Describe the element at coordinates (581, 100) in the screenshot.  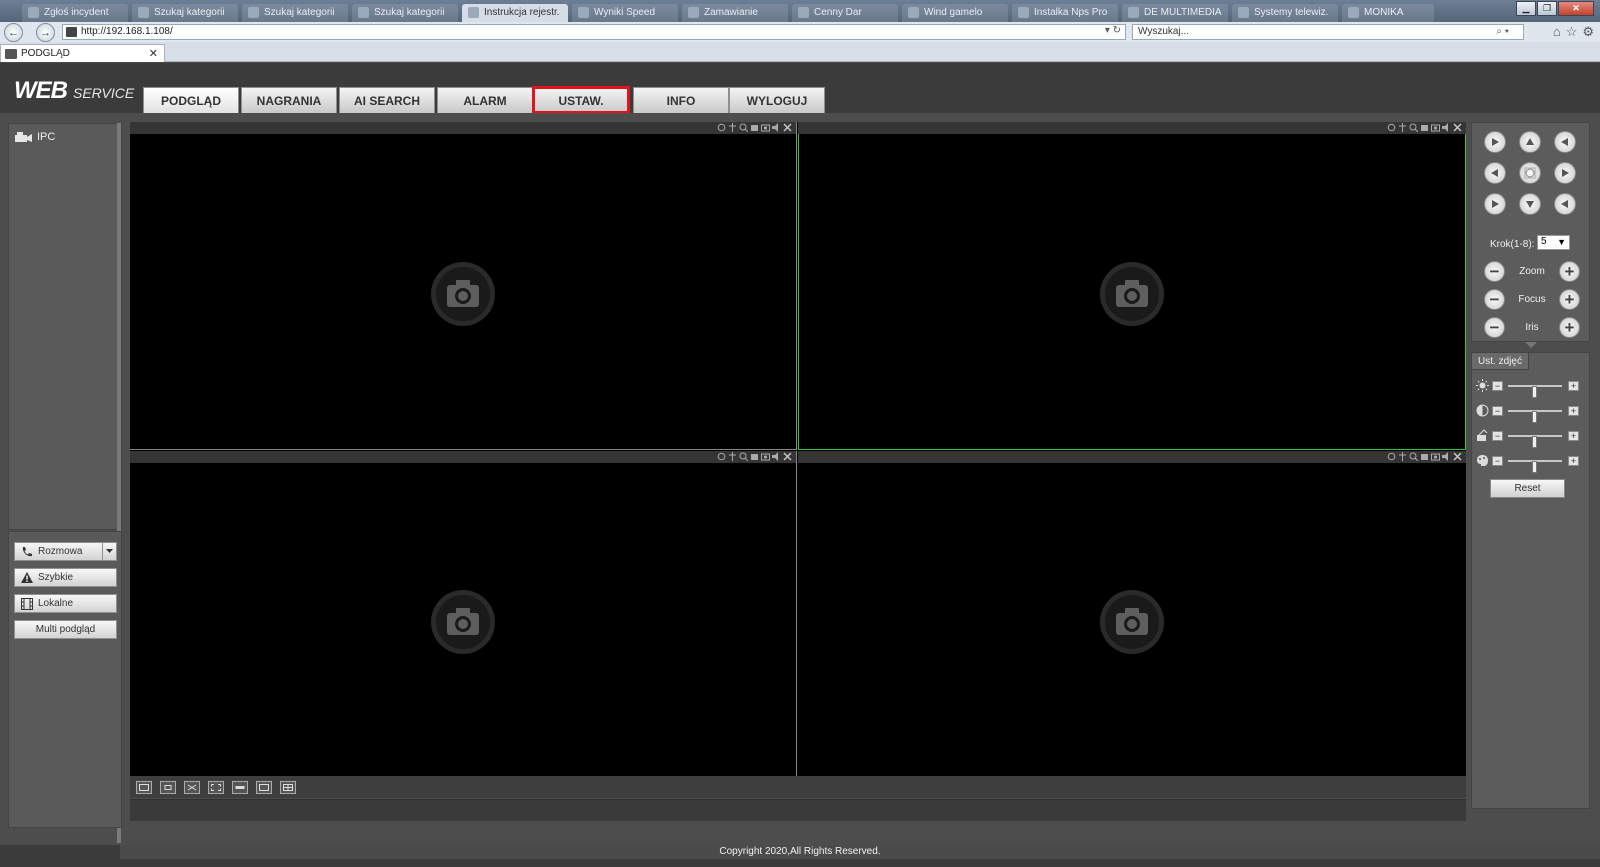
I see `tab-ustaw: USTAW.` at that location.